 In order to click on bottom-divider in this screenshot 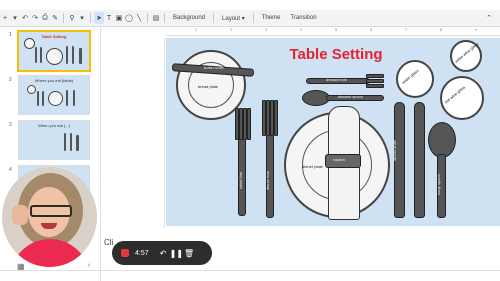, I will do `click(250, 270)`.